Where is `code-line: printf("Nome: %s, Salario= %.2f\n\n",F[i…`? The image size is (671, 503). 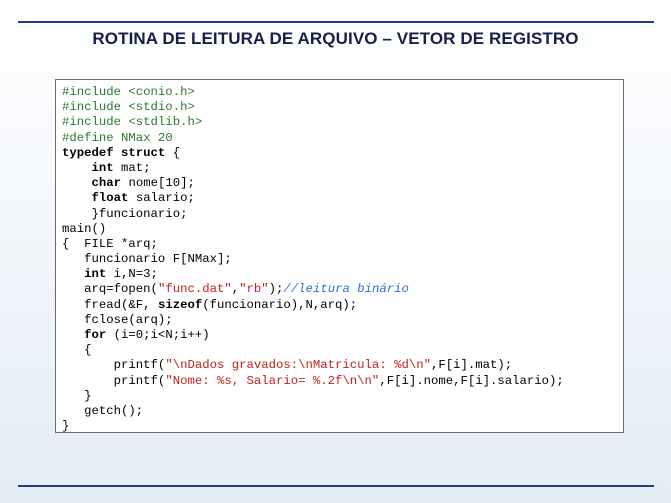 code-line: printf("Nome: %s, Salario= %.2f\n\n",F[i… is located at coordinates (342, 381).